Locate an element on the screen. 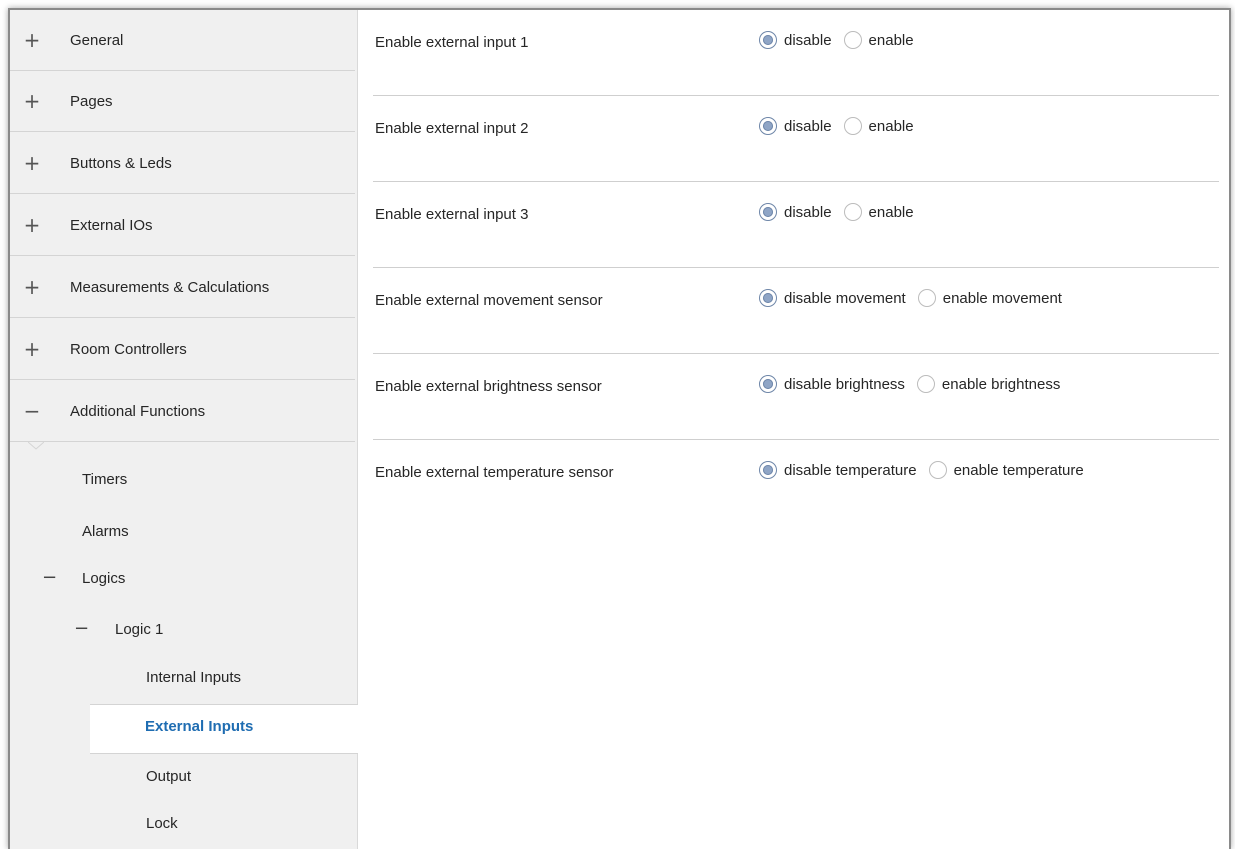 This screenshot has height=849, width=1235. sidebar-item-lock: Lock is located at coordinates (162, 823).